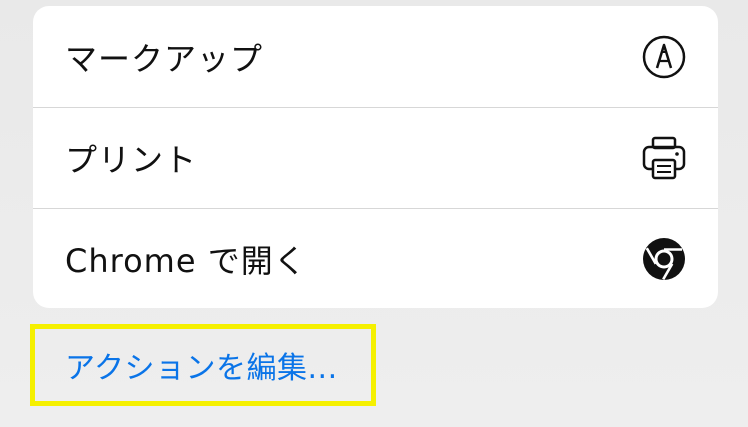 The width and height of the screenshot is (748, 427). What do you see at coordinates (186, 261) in the screenshot?
I see `menu-item-label: Chrome で開く` at bounding box center [186, 261].